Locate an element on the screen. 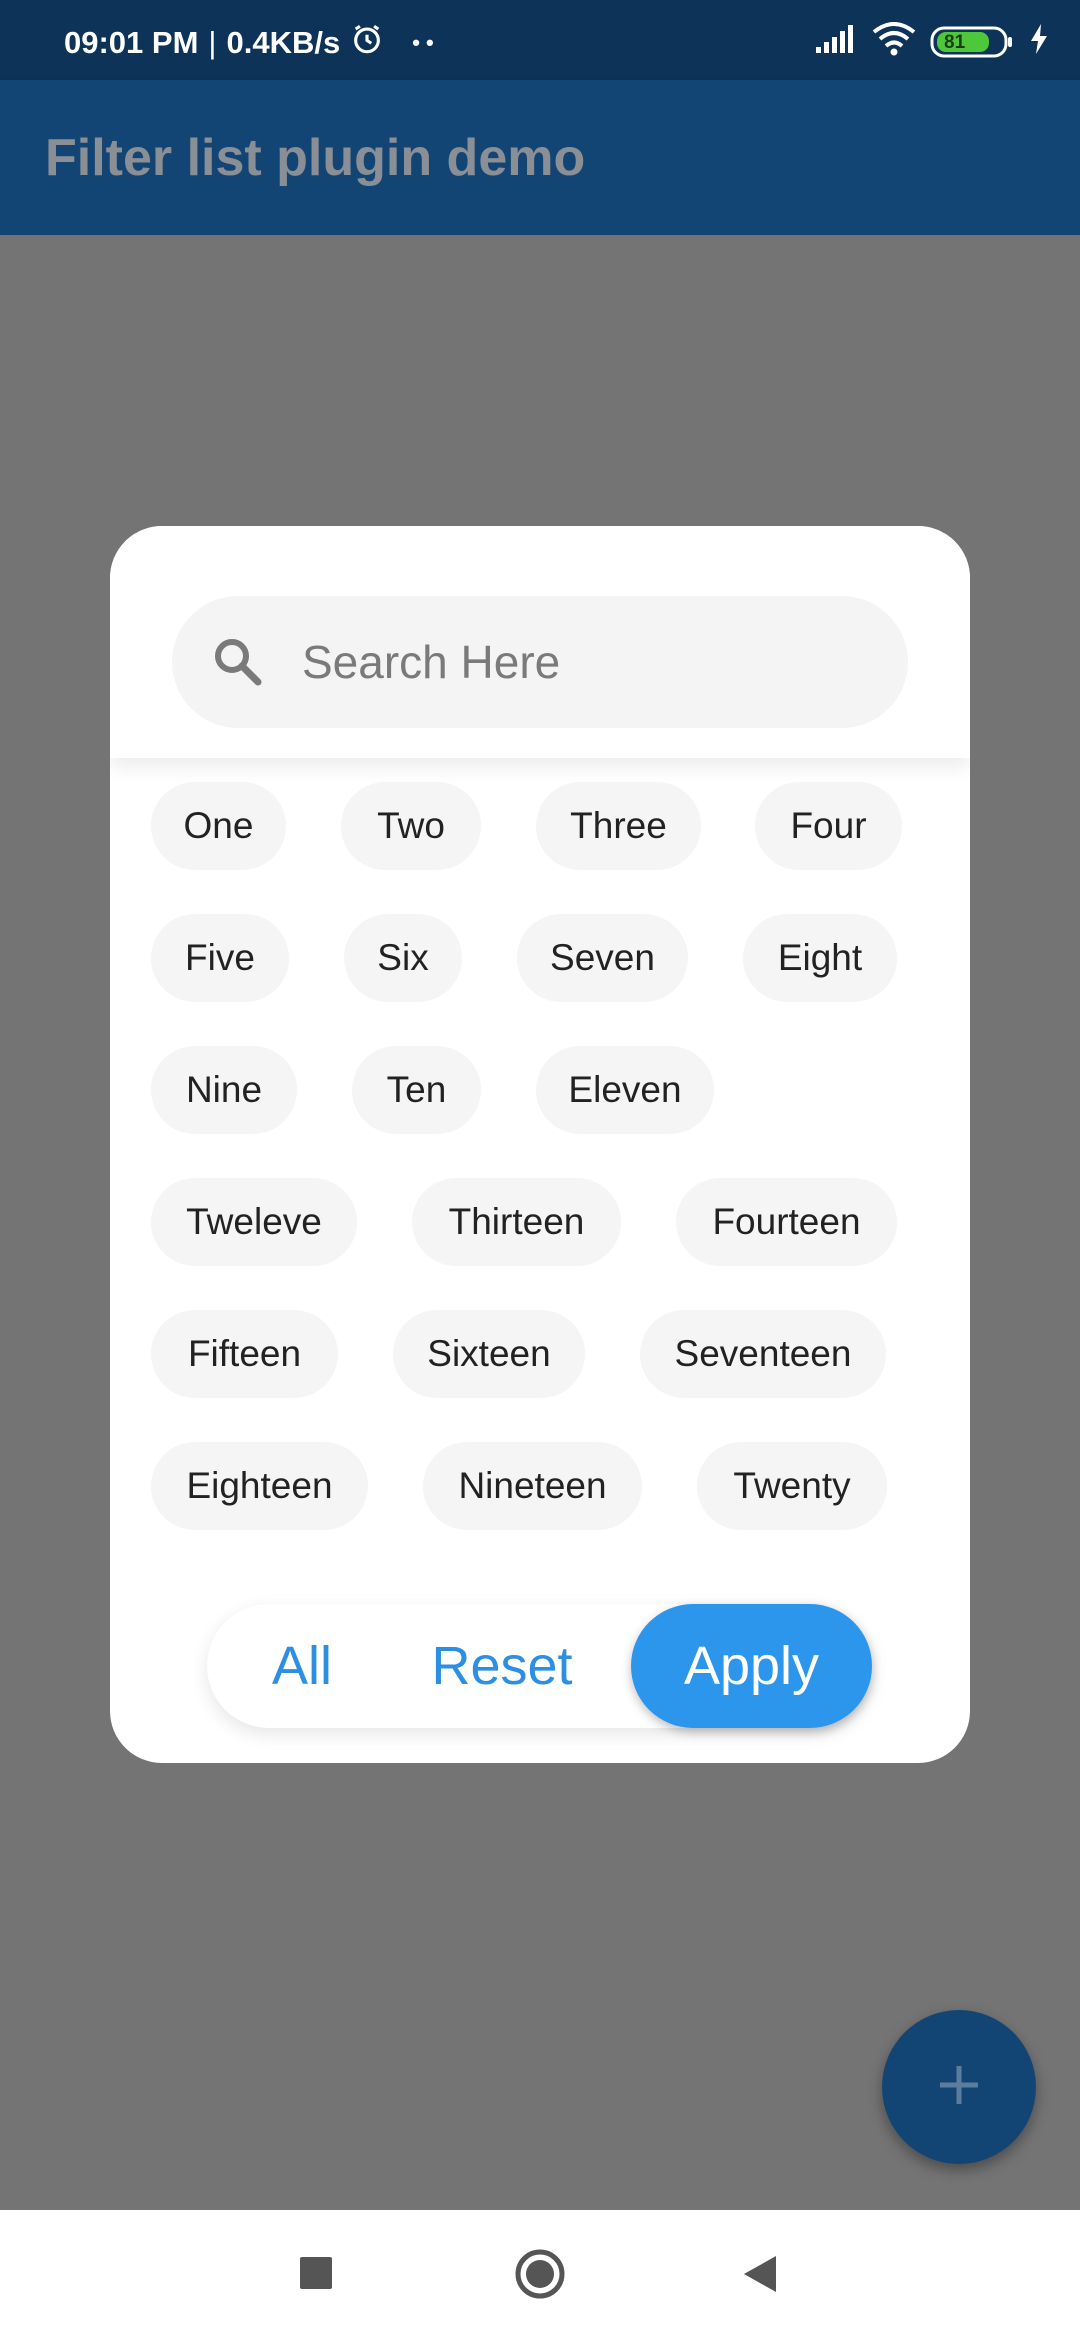  app-bar: Filter list plugin demo is located at coordinates (540, 157).